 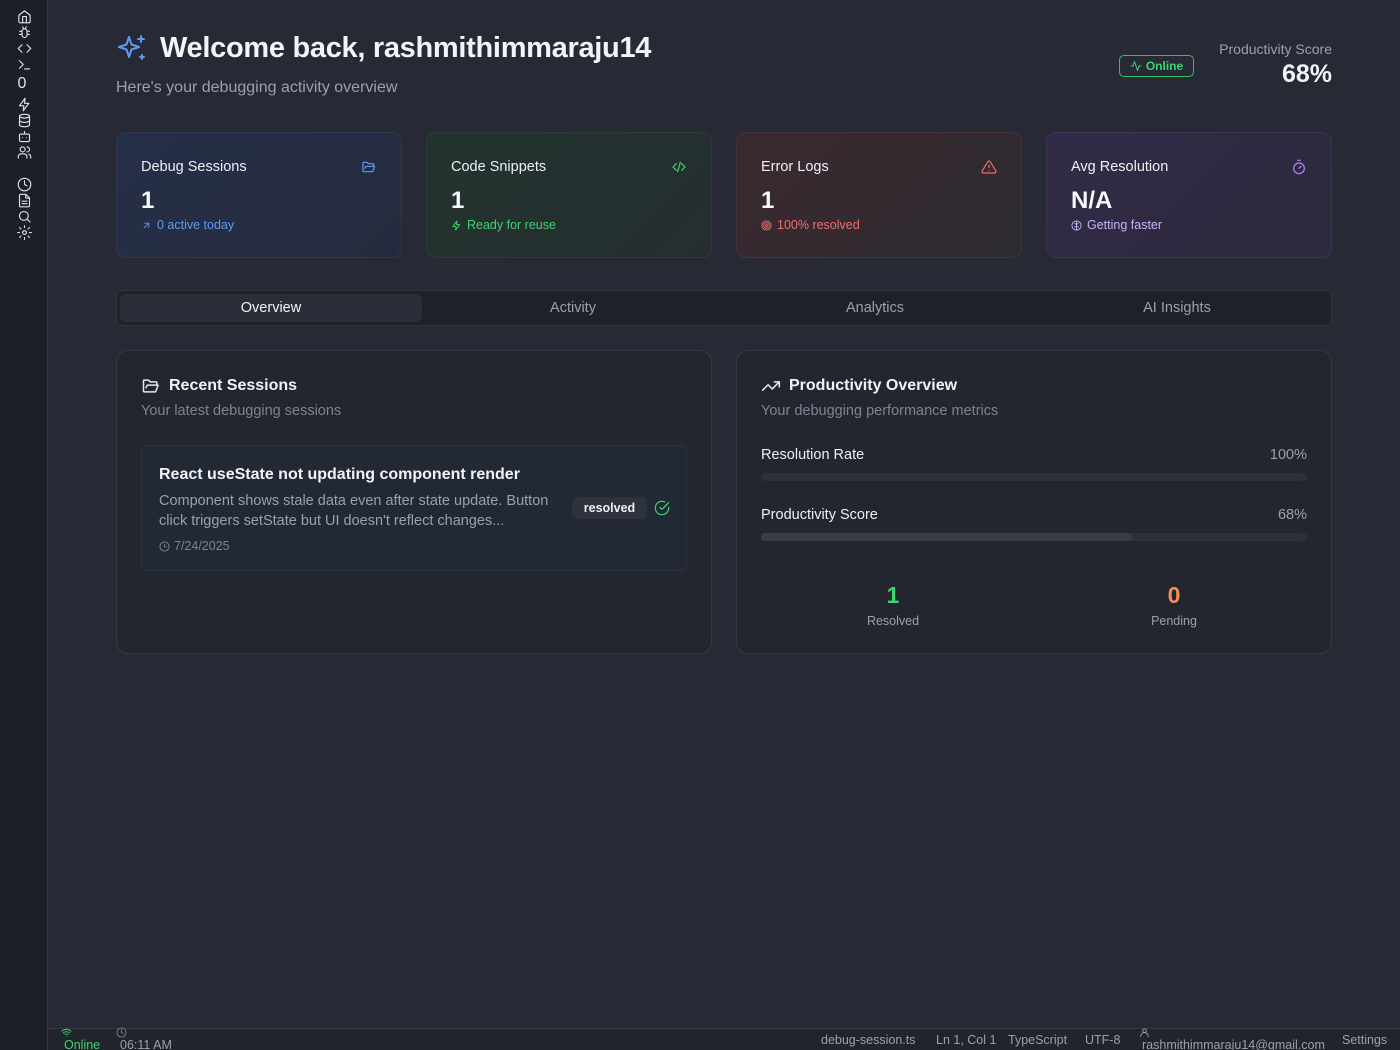 I want to click on stat-card-subtitle: 100% resolved, so click(x=810, y=225).